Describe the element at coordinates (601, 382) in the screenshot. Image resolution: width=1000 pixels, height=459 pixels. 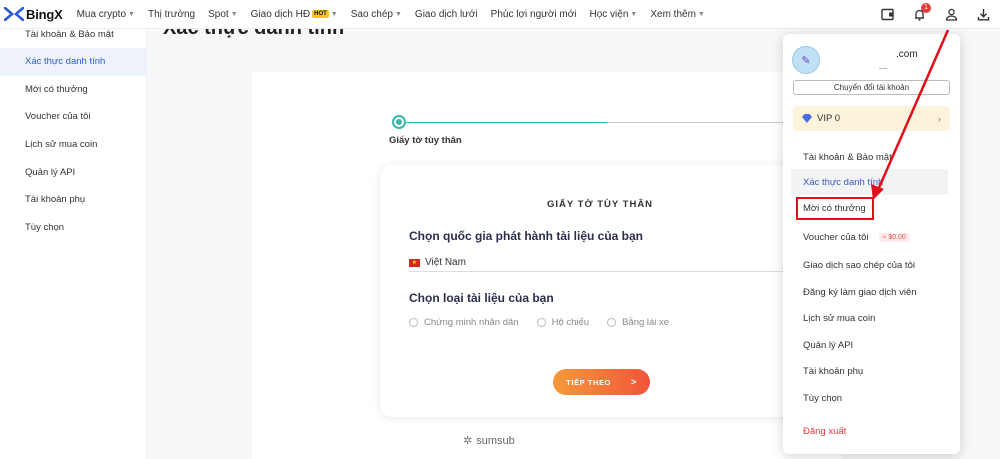
I see `next-button: TIẾP THEO >` at that location.